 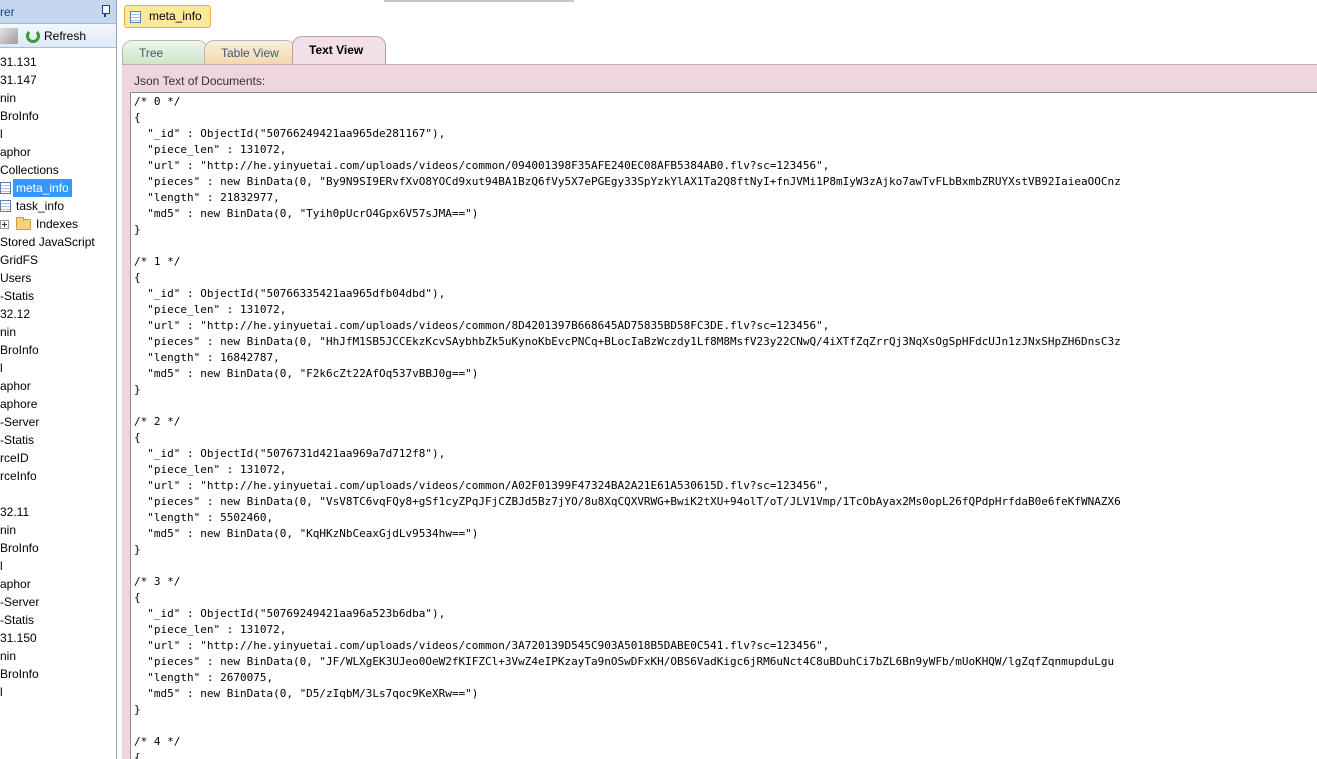 I want to click on json-line: /* 2 */, so click(x=157, y=421).